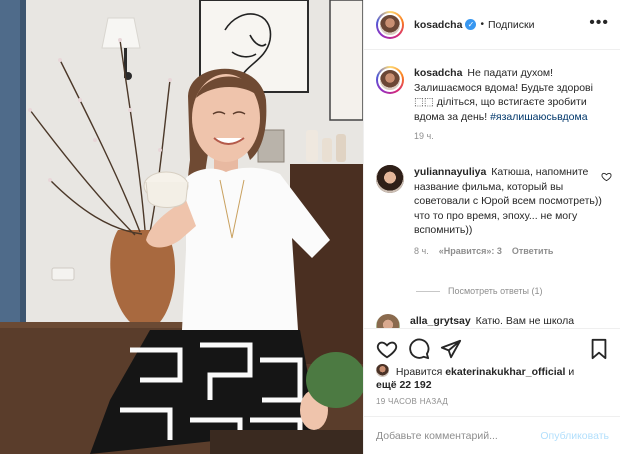 This screenshot has height=454, width=620. What do you see at coordinates (412, 401) in the screenshot?
I see `post-timestamp: 19 ЧАСОВ НАЗАД` at bounding box center [412, 401].